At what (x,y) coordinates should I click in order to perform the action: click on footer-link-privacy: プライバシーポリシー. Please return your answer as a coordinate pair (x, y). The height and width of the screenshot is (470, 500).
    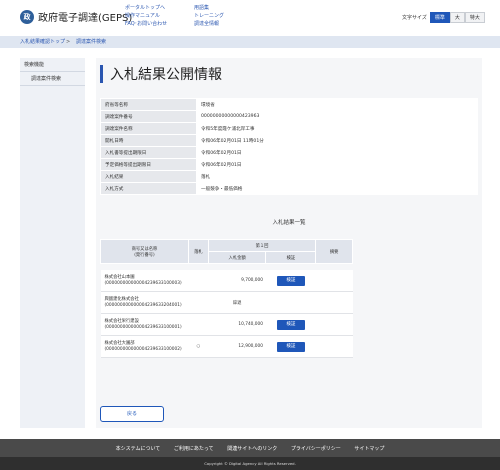
    Looking at the image, I should click on (316, 449).